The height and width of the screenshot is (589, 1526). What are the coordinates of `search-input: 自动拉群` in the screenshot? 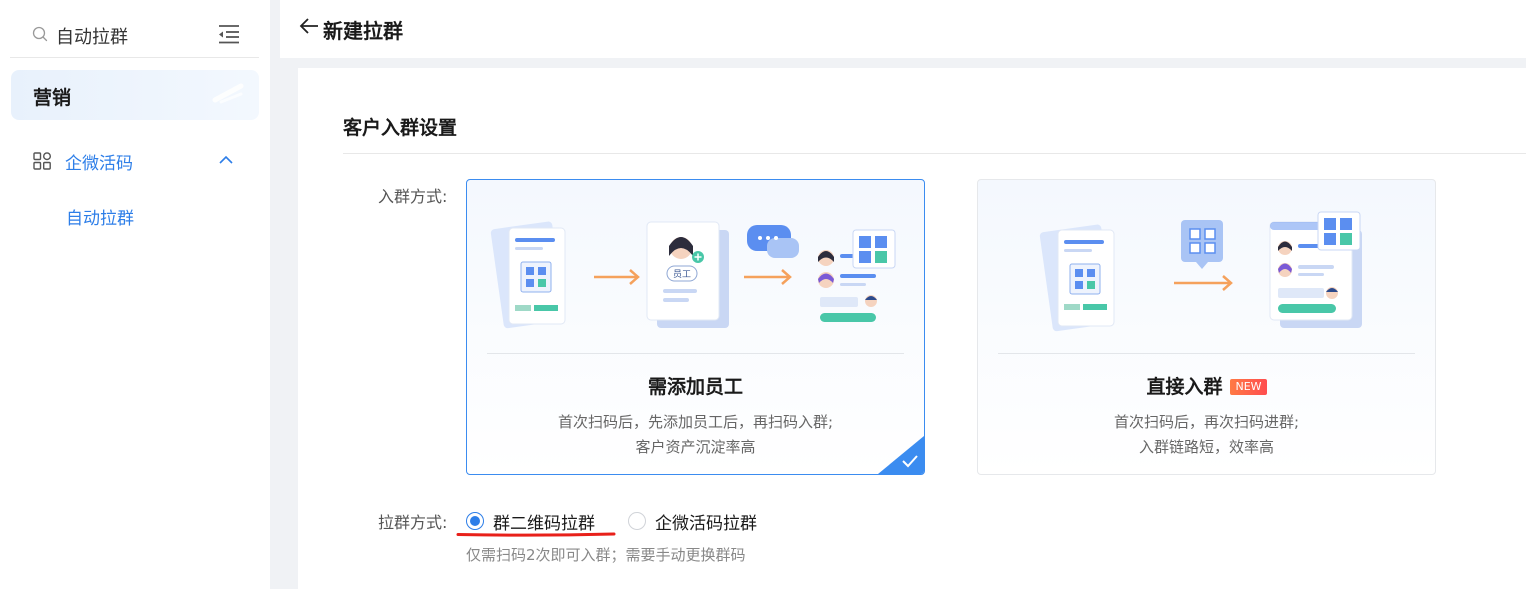 It's located at (92, 36).